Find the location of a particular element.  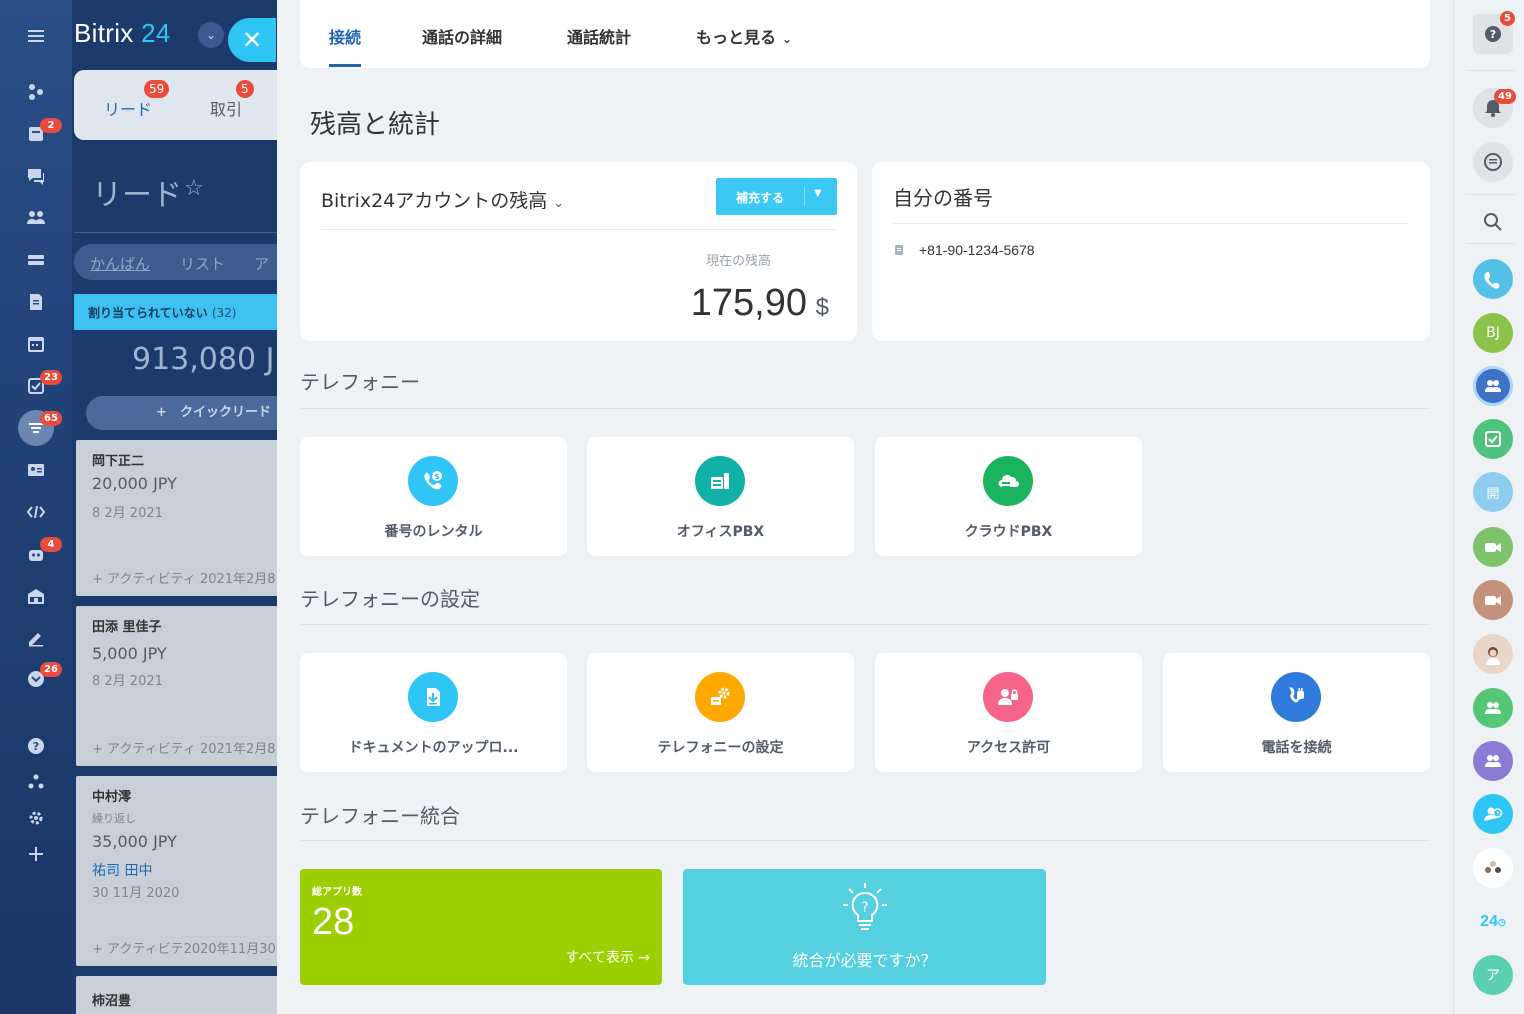

crm-badge: 65 is located at coordinates (51, 418).